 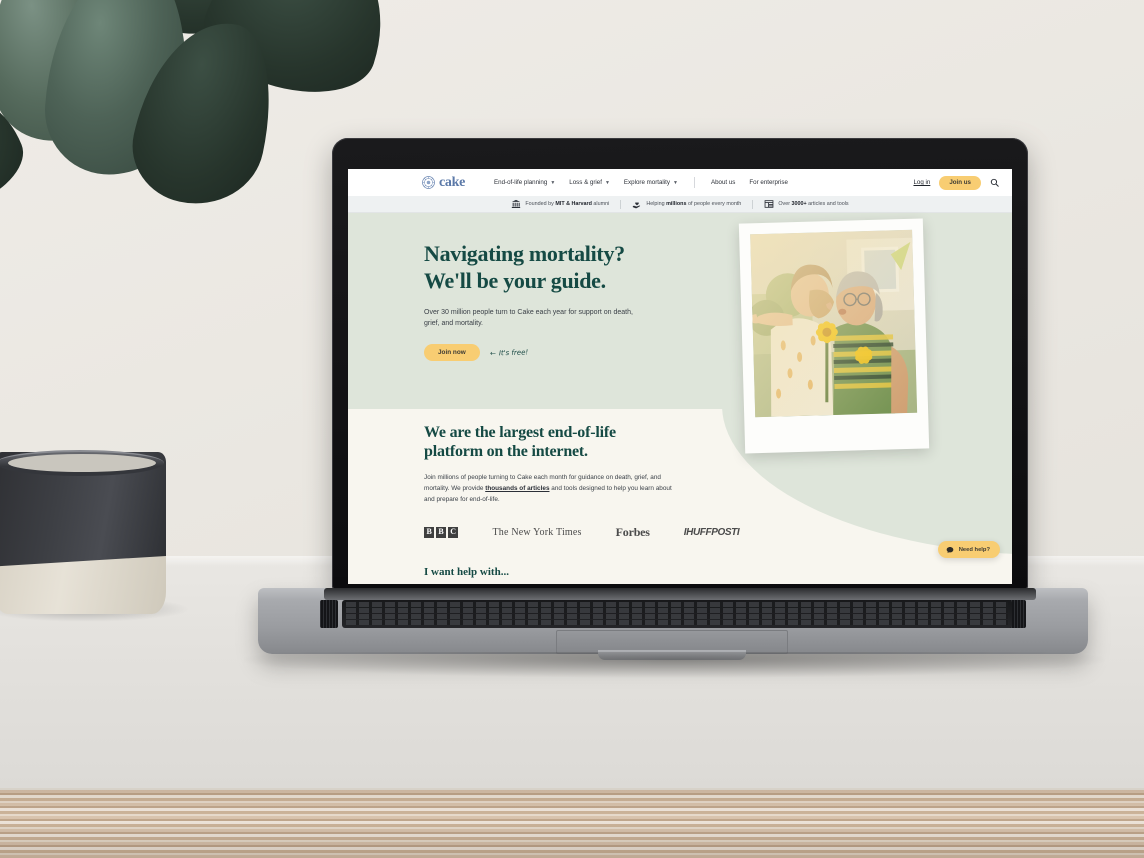 I want to click on its-free-note: ← It's free!, so click(x=509, y=352).